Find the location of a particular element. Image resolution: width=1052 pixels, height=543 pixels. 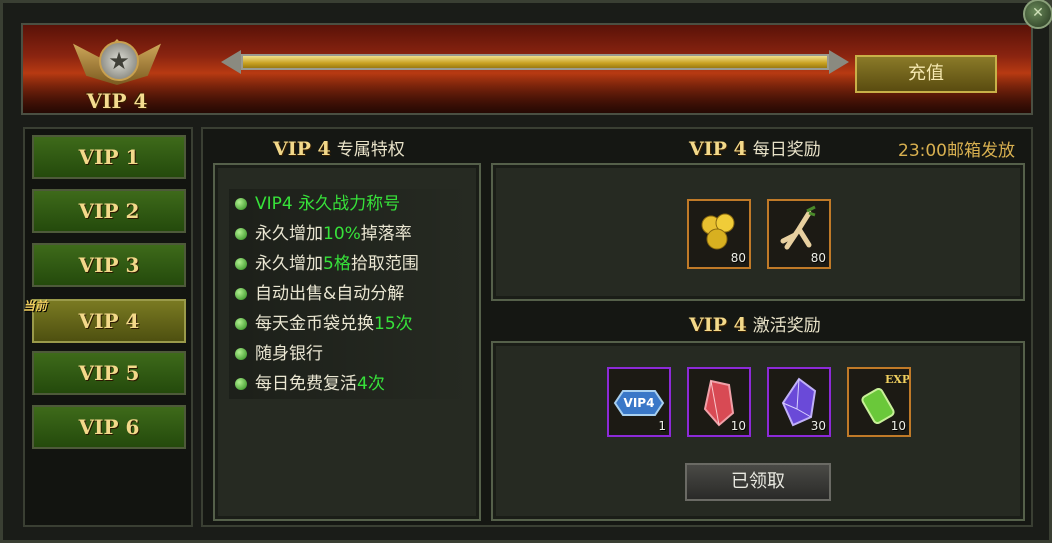

tab-vip-6: VIP 6 is located at coordinates (109, 427).